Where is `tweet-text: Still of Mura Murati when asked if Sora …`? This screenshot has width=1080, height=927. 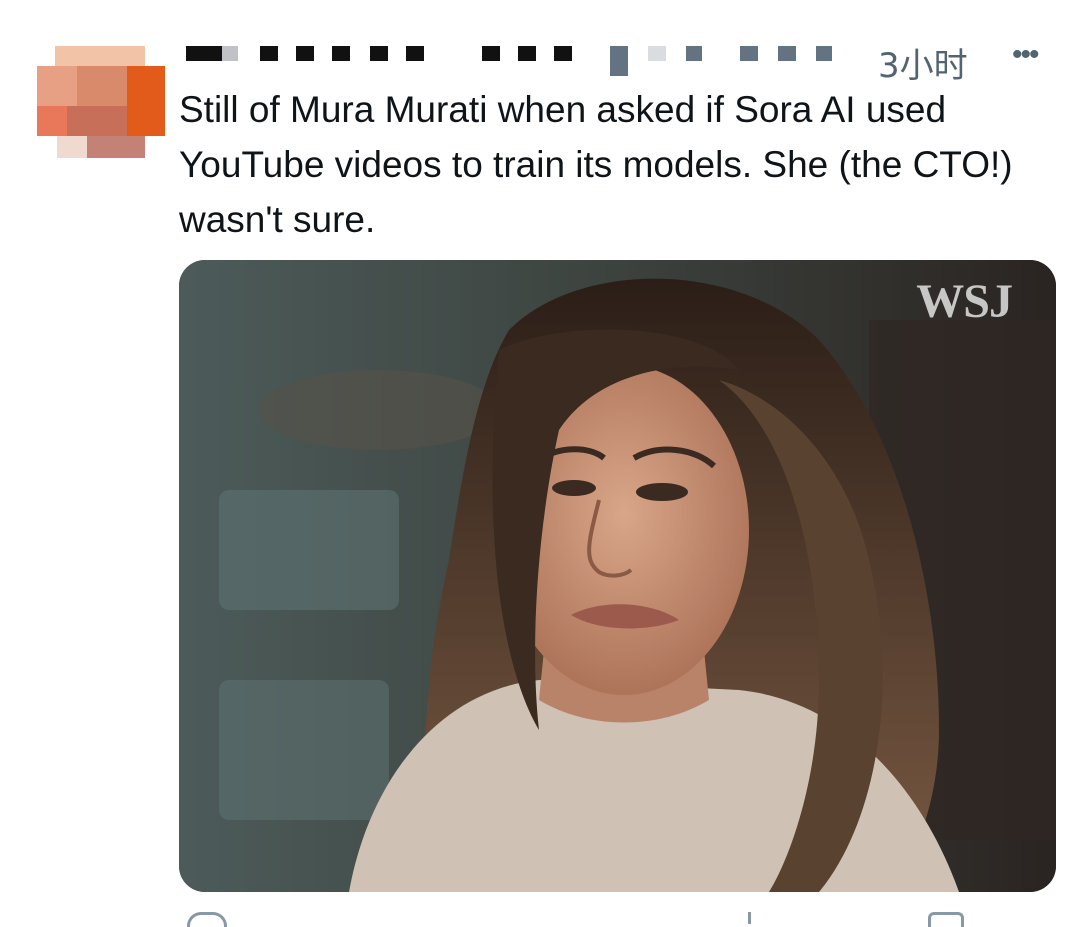 tweet-text: Still of Mura Murati when asked if Sora … is located at coordinates (596, 164).